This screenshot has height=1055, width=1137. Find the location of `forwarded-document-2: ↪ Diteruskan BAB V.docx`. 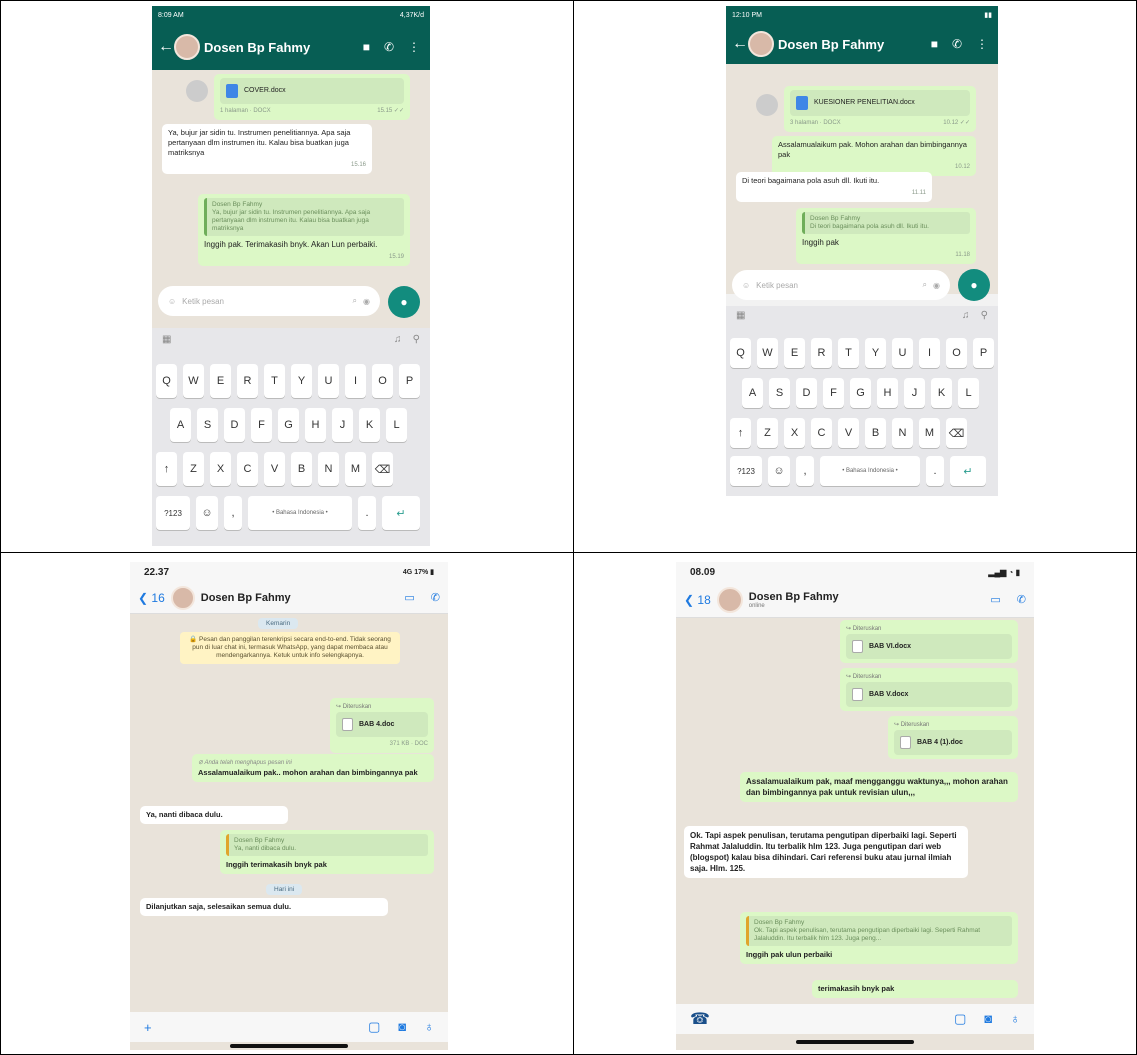

forwarded-document-2: ↪ Diteruskan BAB V.docx is located at coordinates (929, 689).